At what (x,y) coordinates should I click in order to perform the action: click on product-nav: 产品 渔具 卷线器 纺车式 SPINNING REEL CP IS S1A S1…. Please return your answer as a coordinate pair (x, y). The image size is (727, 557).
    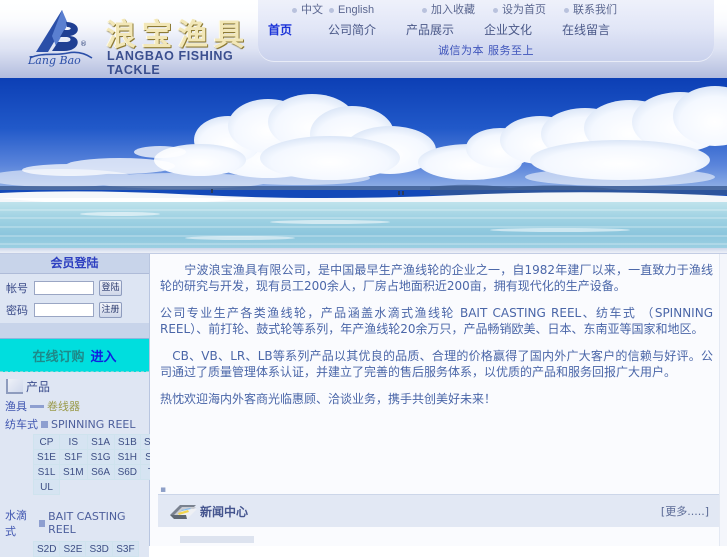
    Looking at the image, I should click on (84, 464).